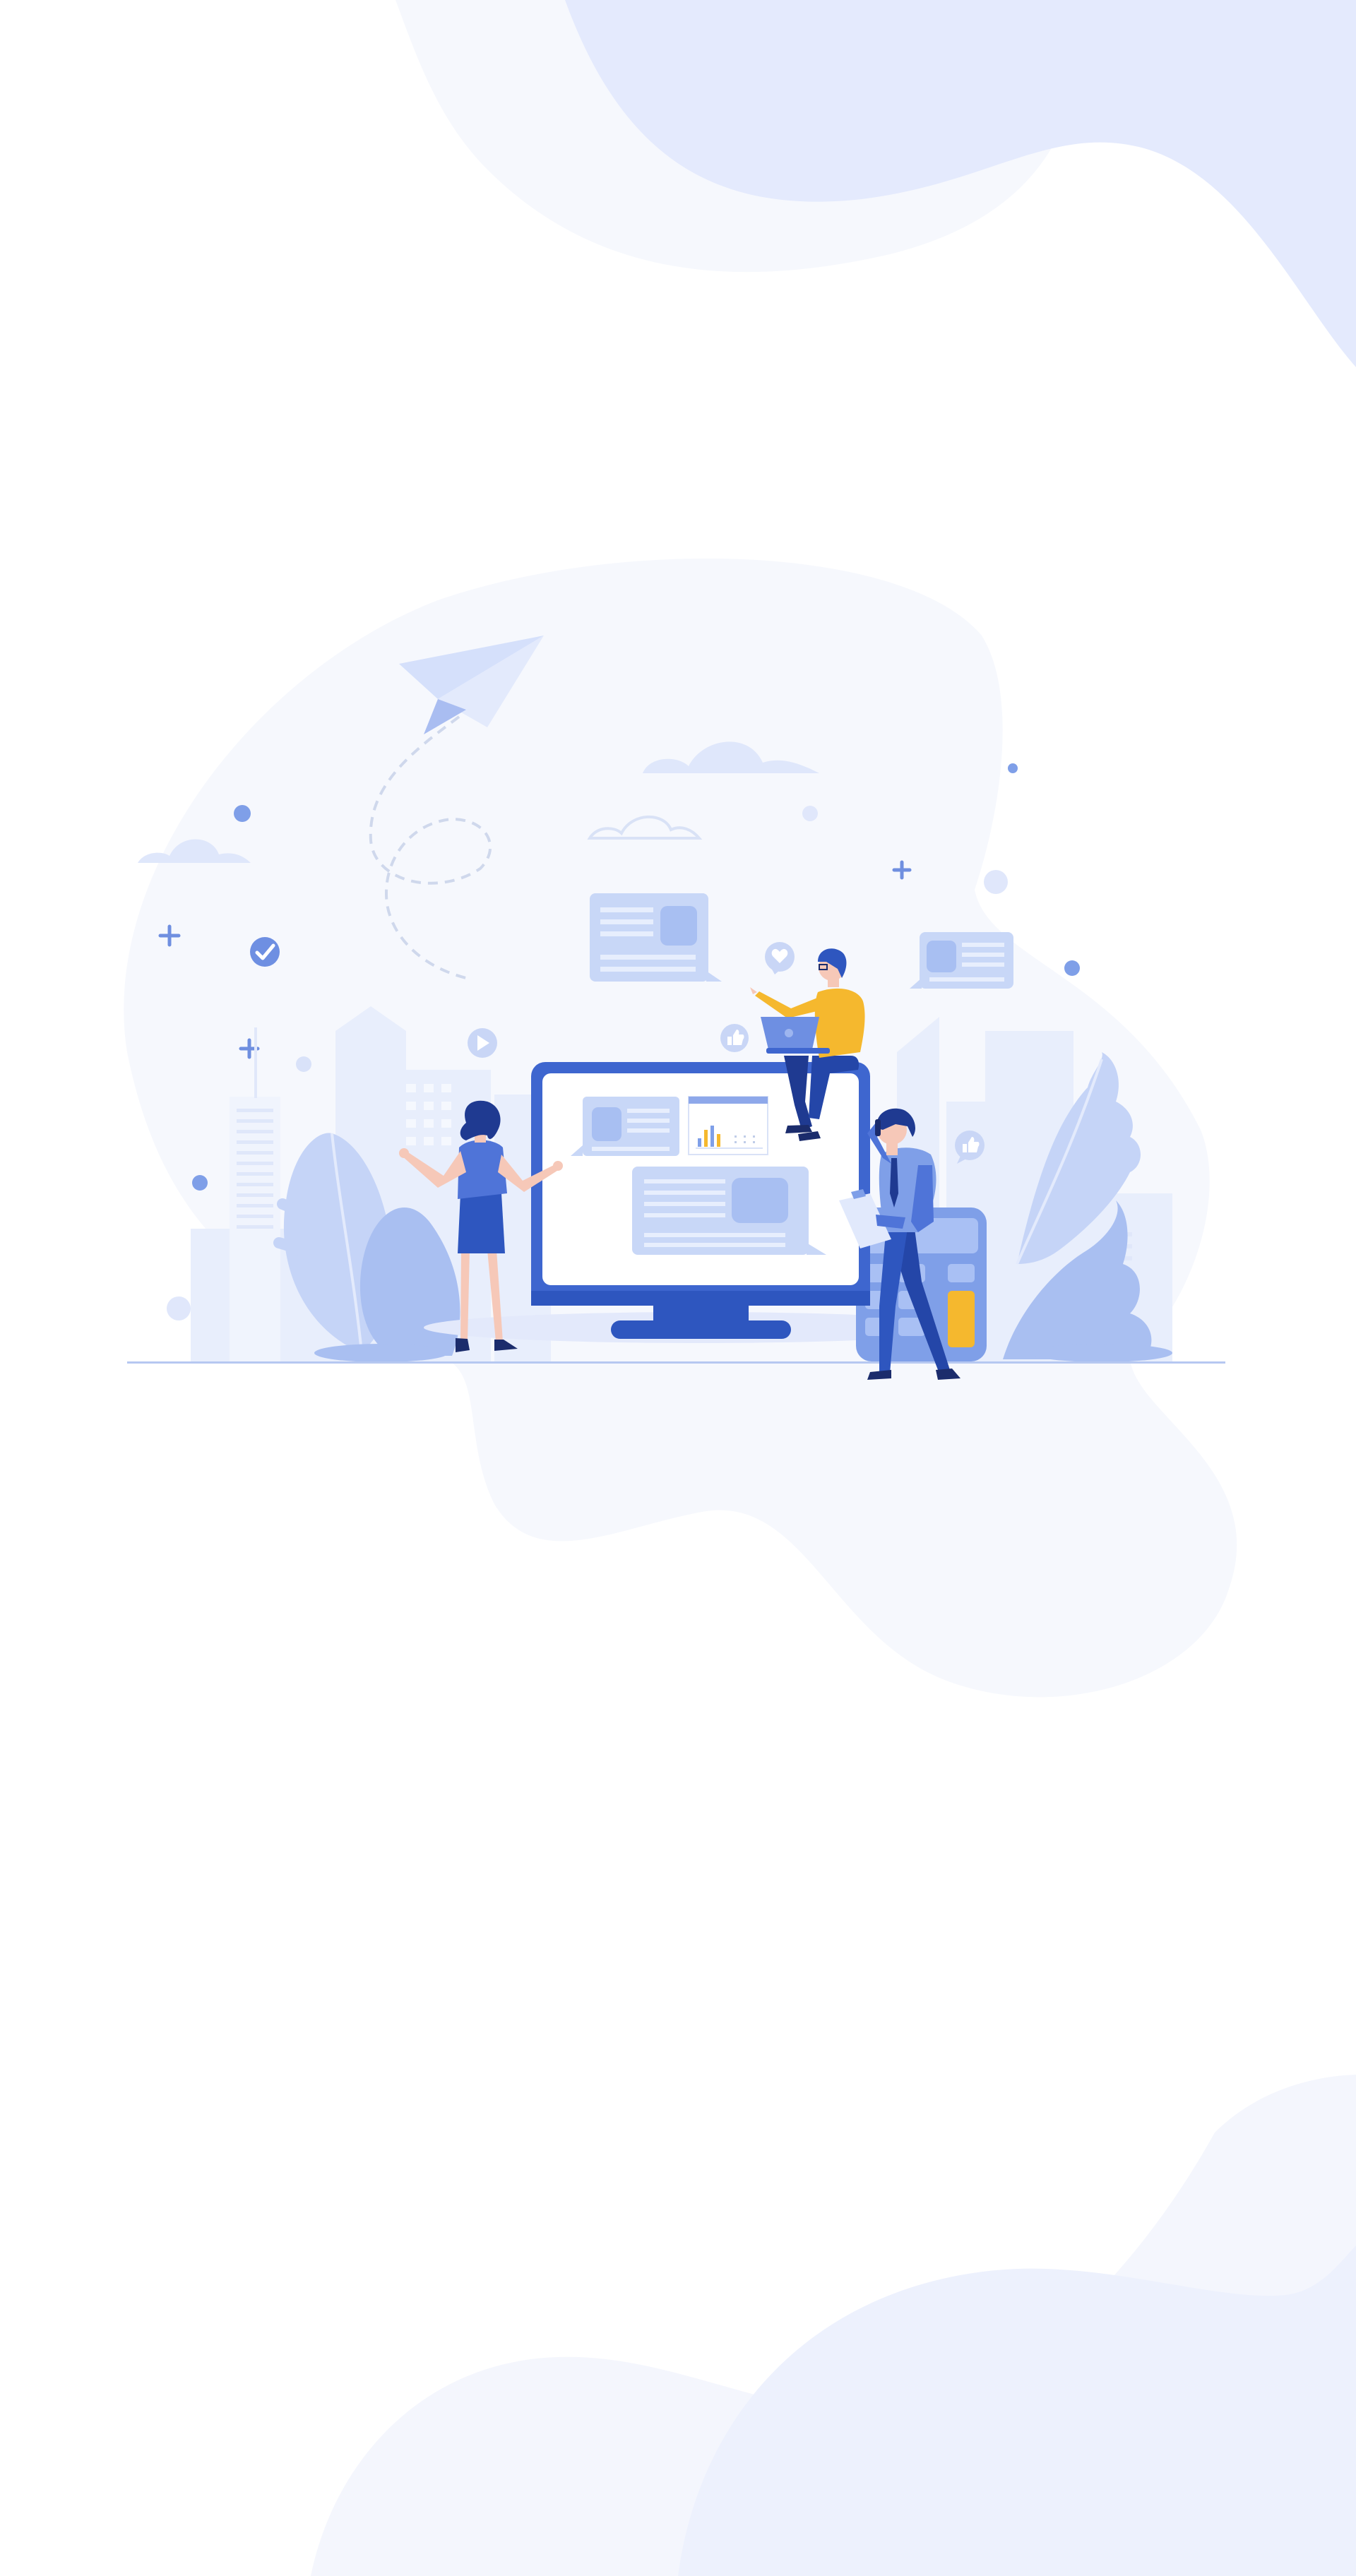 This screenshot has height=2576, width=1356. Describe the element at coordinates (483, 1043) in the screenshot. I see `play-icon` at that location.